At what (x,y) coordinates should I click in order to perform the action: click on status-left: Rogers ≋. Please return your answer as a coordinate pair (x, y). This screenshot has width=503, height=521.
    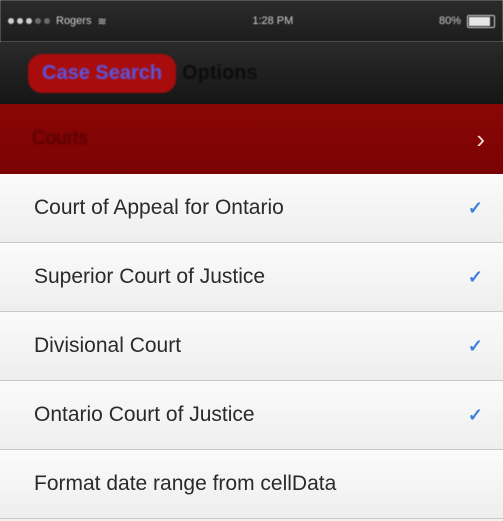
    Looking at the image, I should click on (57, 21).